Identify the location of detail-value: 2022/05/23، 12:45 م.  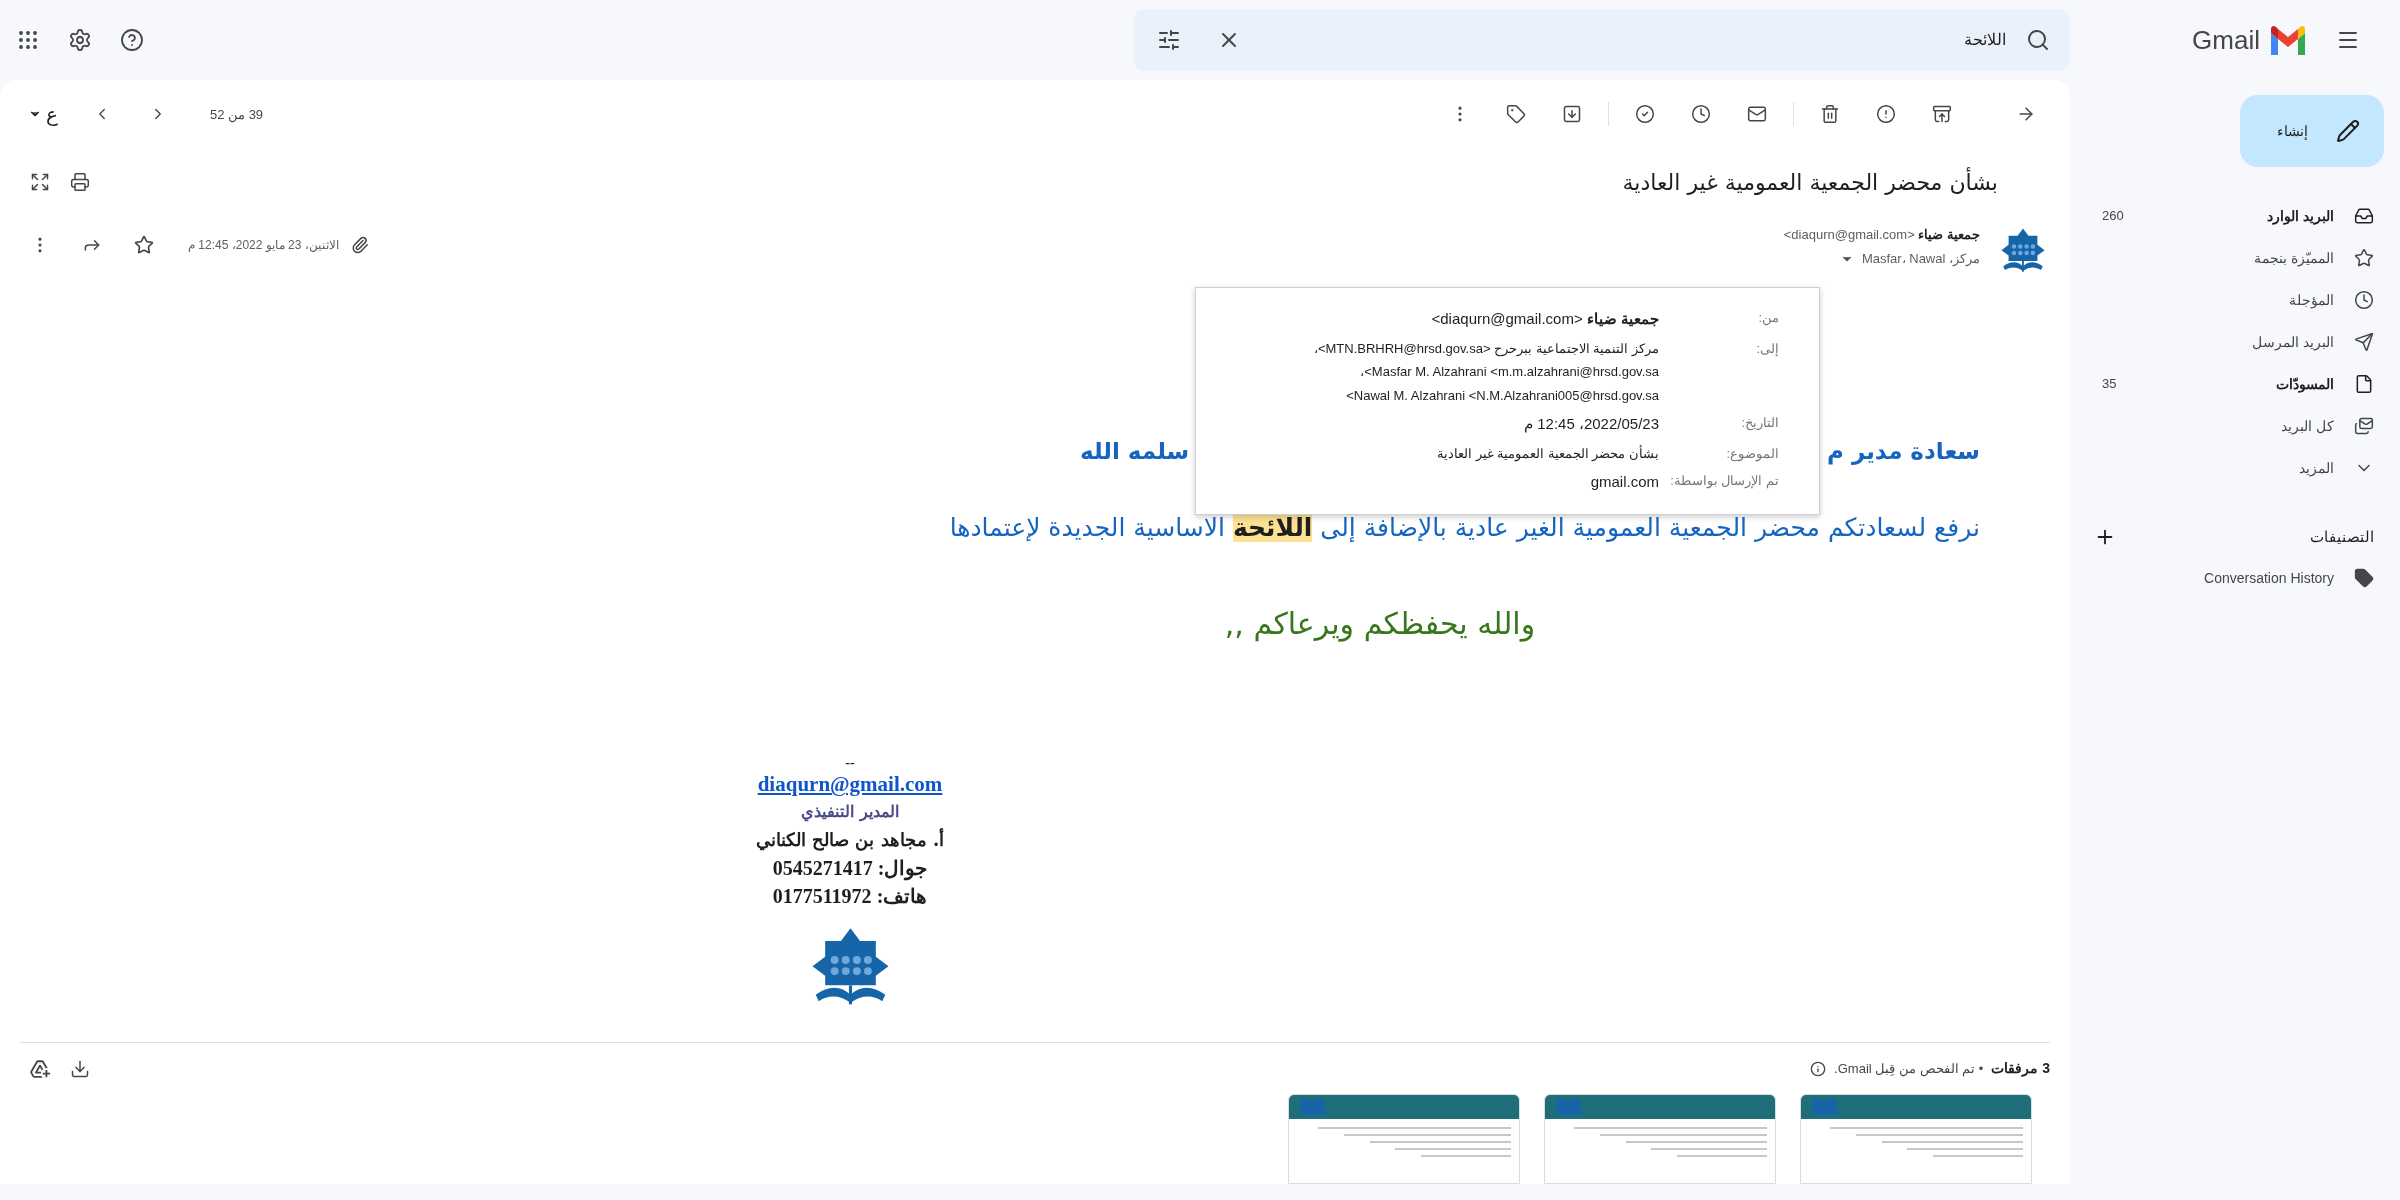
(1591, 424).